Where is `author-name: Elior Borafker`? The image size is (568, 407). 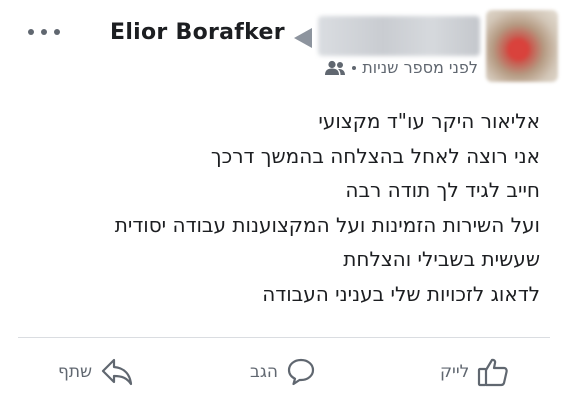
author-name: Elior Borafker is located at coordinates (197, 32).